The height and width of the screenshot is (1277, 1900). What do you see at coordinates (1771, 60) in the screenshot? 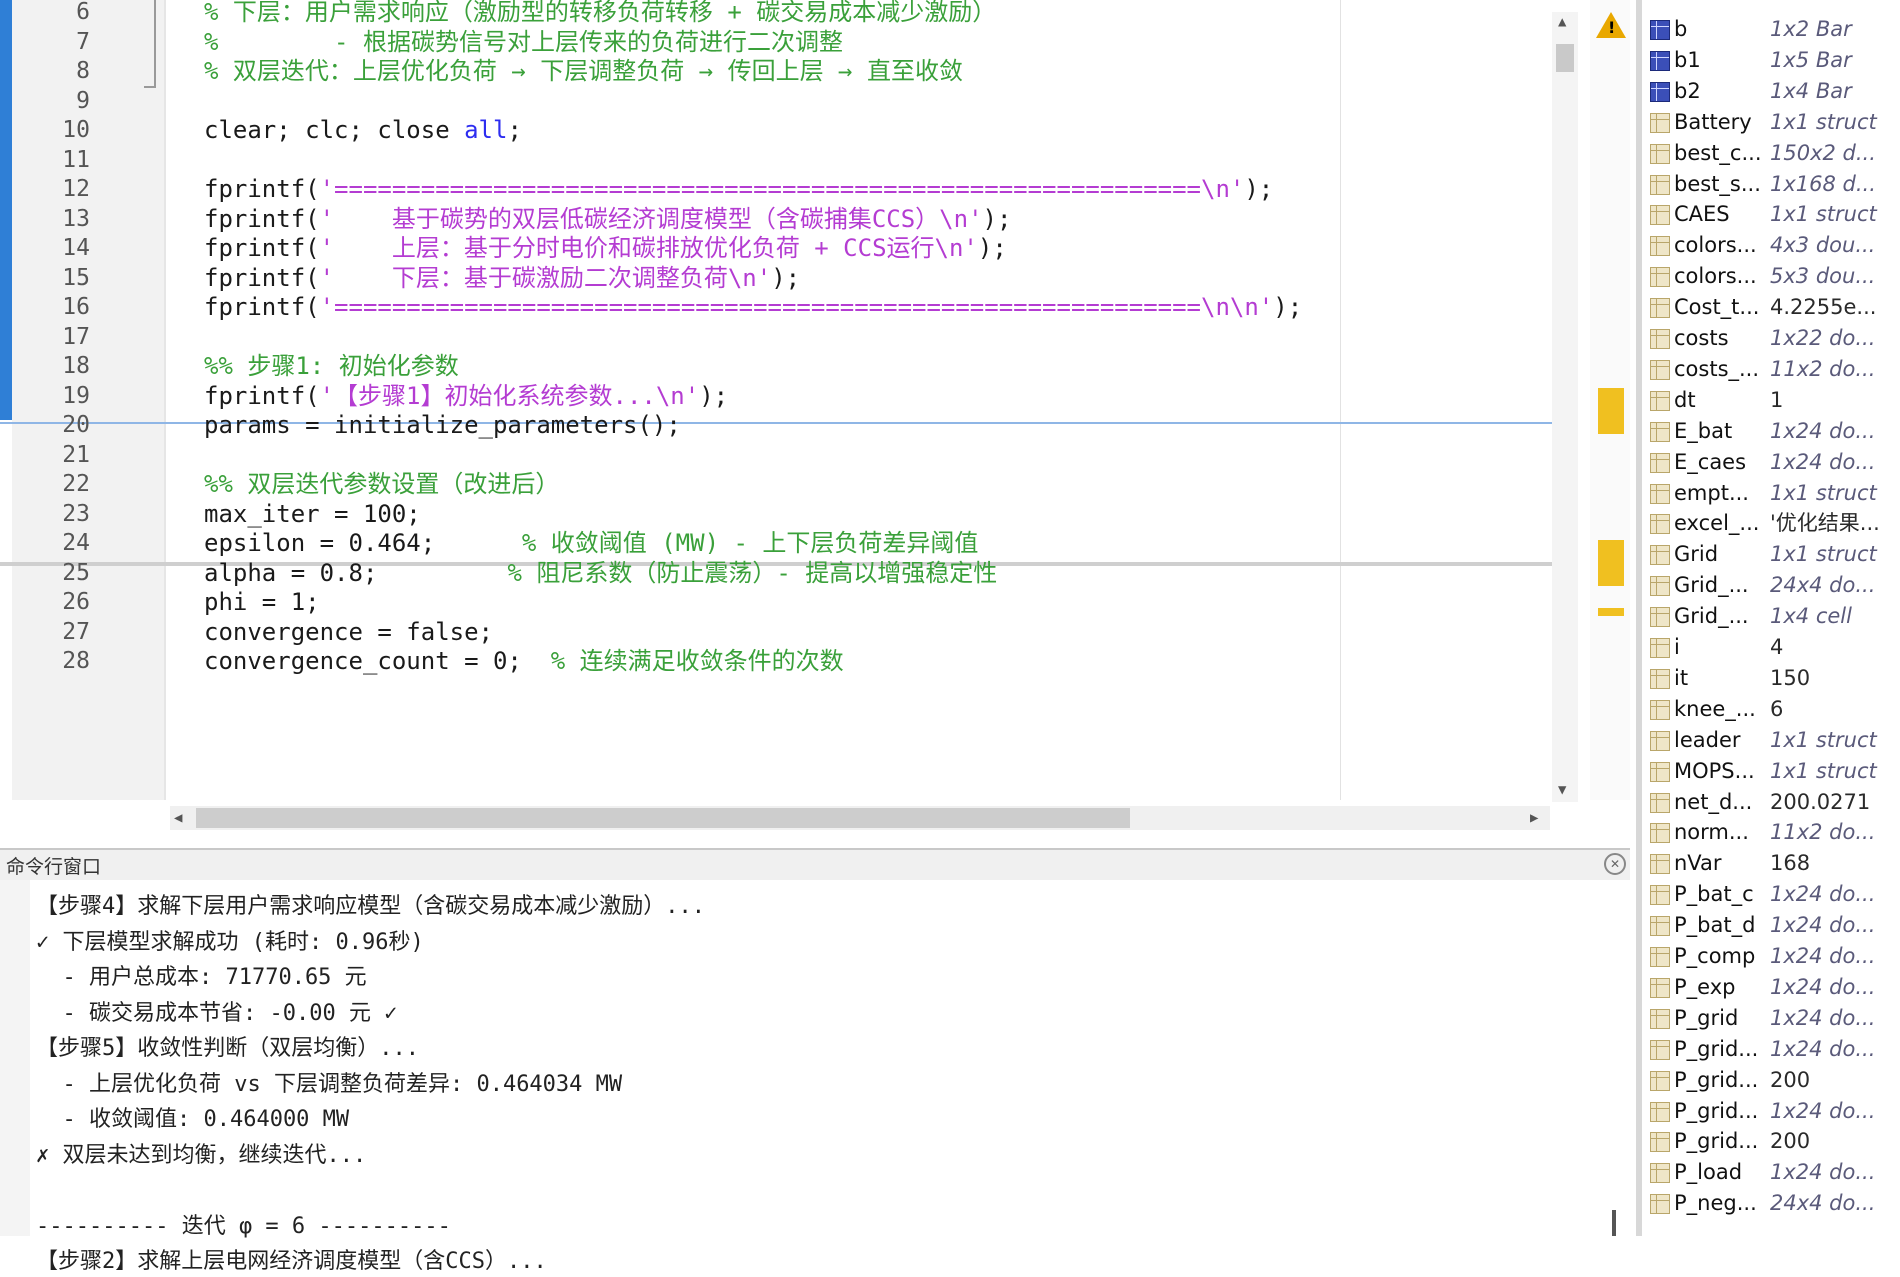
I see `workspace-variable-row: b1 1x5 Bar` at bounding box center [1771, 60].